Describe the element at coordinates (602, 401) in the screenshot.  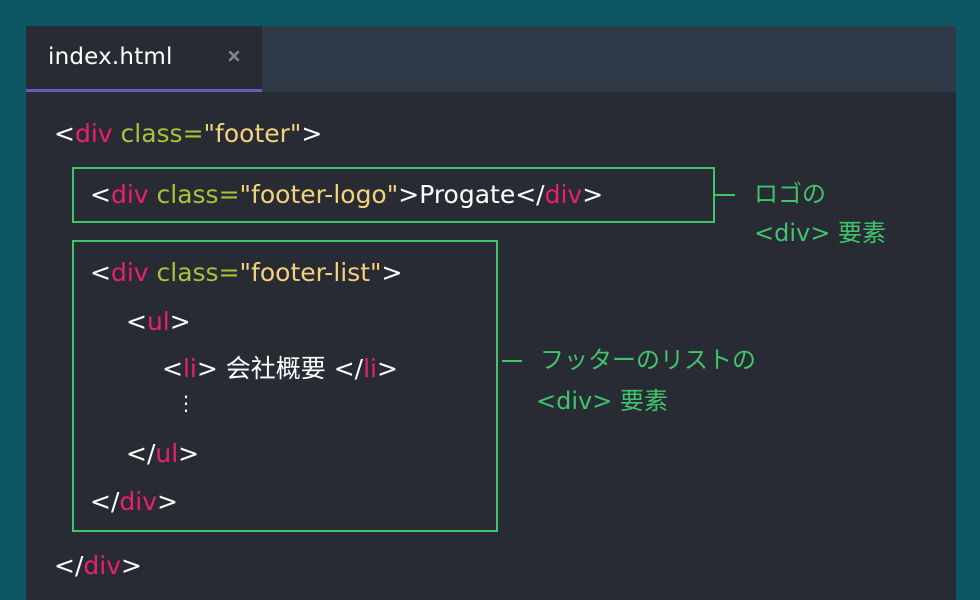
I see `list-annotation-line2: <div> 要素` at that location.